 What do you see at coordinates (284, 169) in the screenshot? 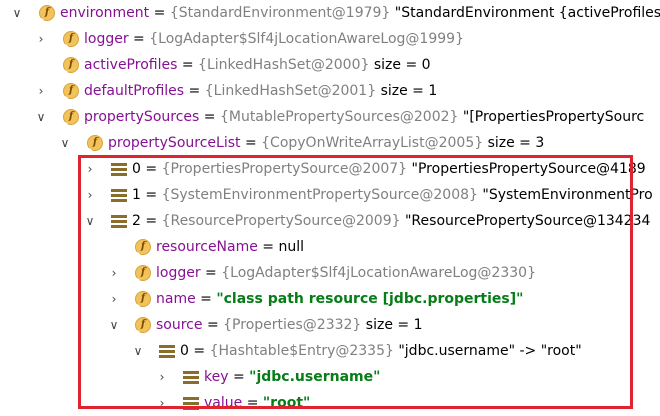
I see `node-type: {PropertiesPropertySource@2007}` at bounding box center [284, 169].